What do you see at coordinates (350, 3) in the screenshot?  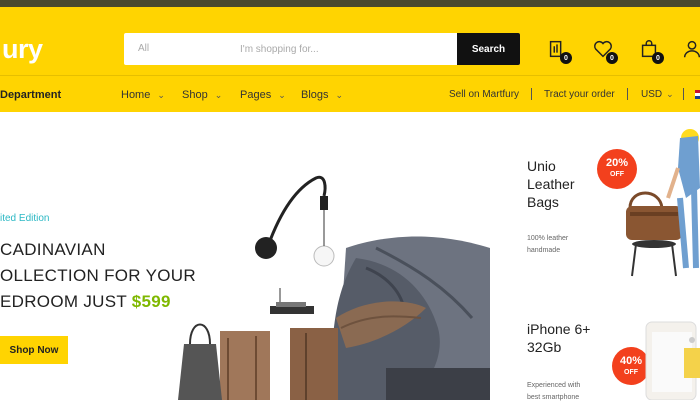 I see `top-strip` at bounding box center [350, 3].